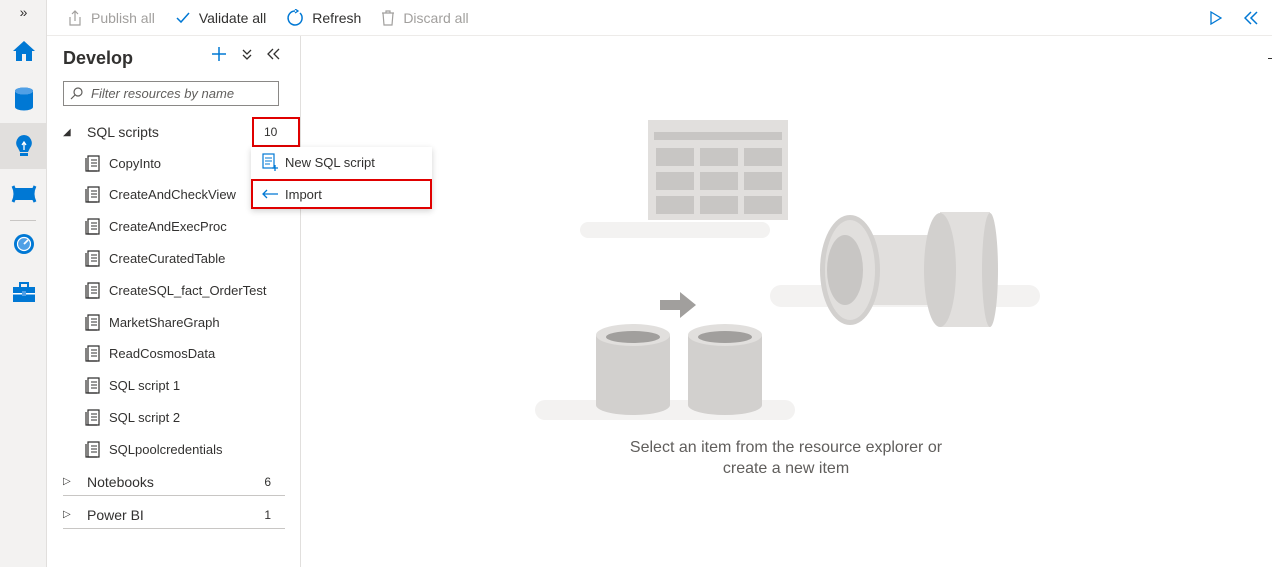 This screenshot has width=1272, height=567. I want to click on sql-script-item: CreateAndExecProc, so click(156, 227).